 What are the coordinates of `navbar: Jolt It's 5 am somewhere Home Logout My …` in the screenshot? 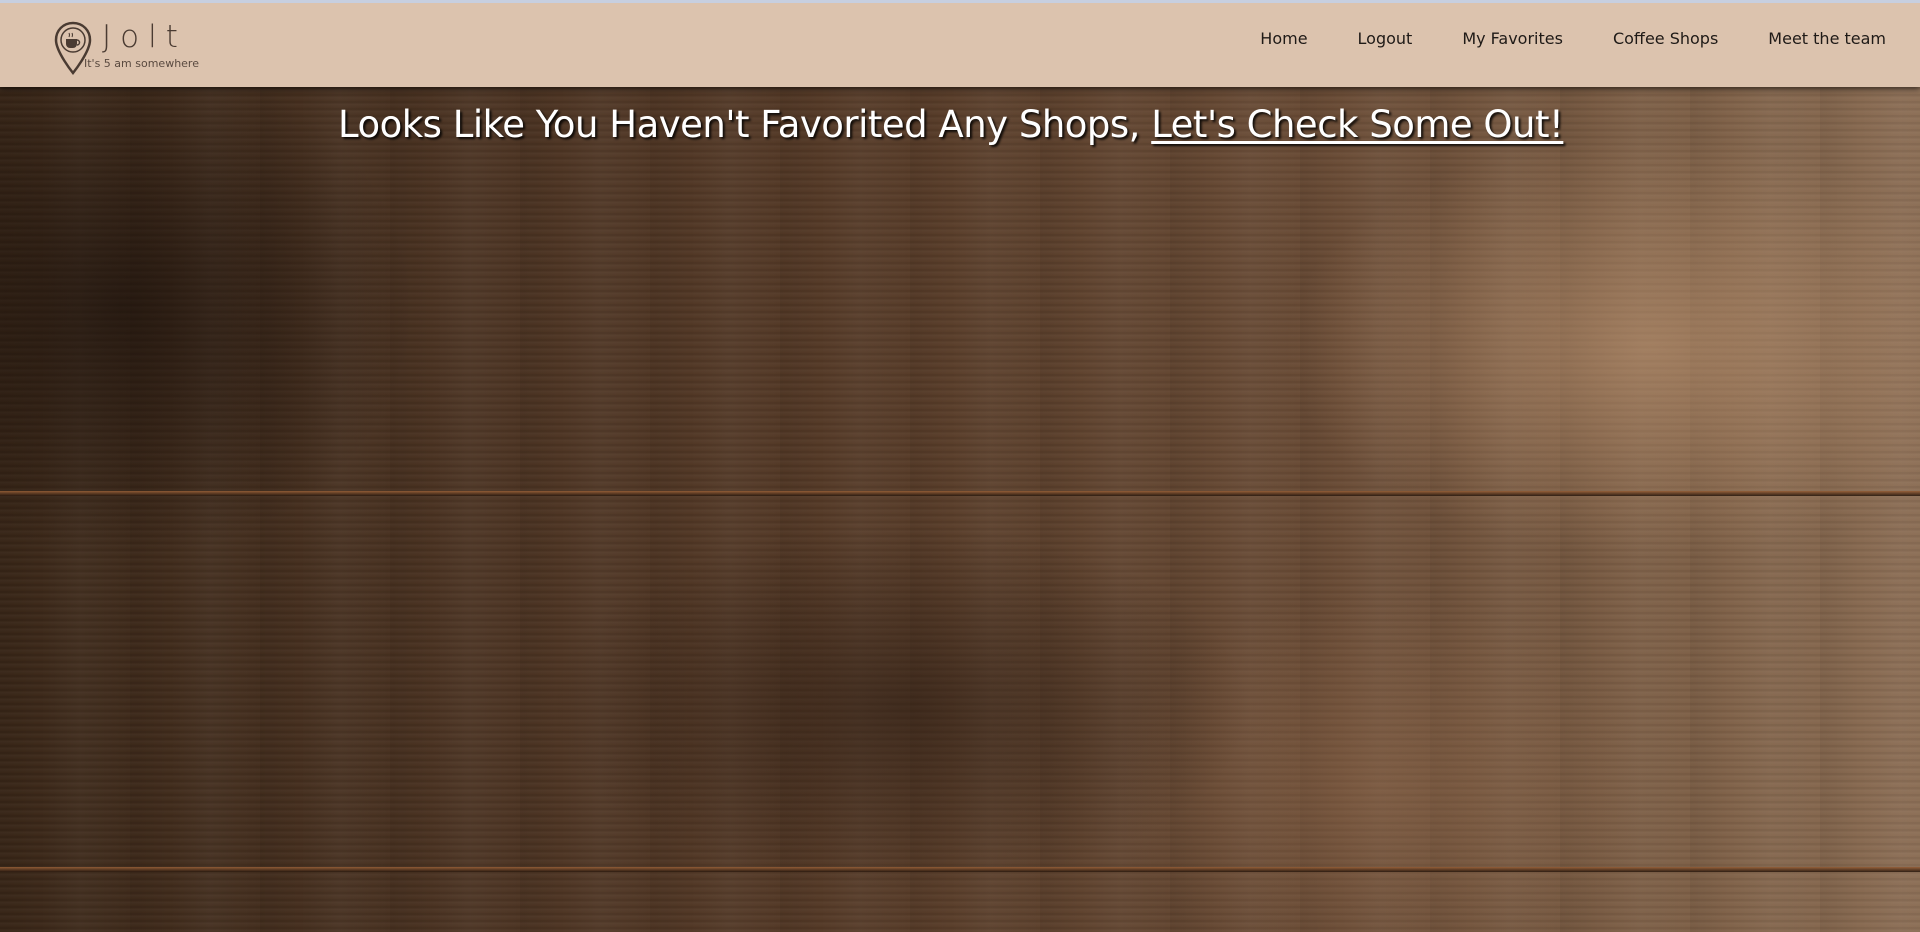 It's located at (960, 45).